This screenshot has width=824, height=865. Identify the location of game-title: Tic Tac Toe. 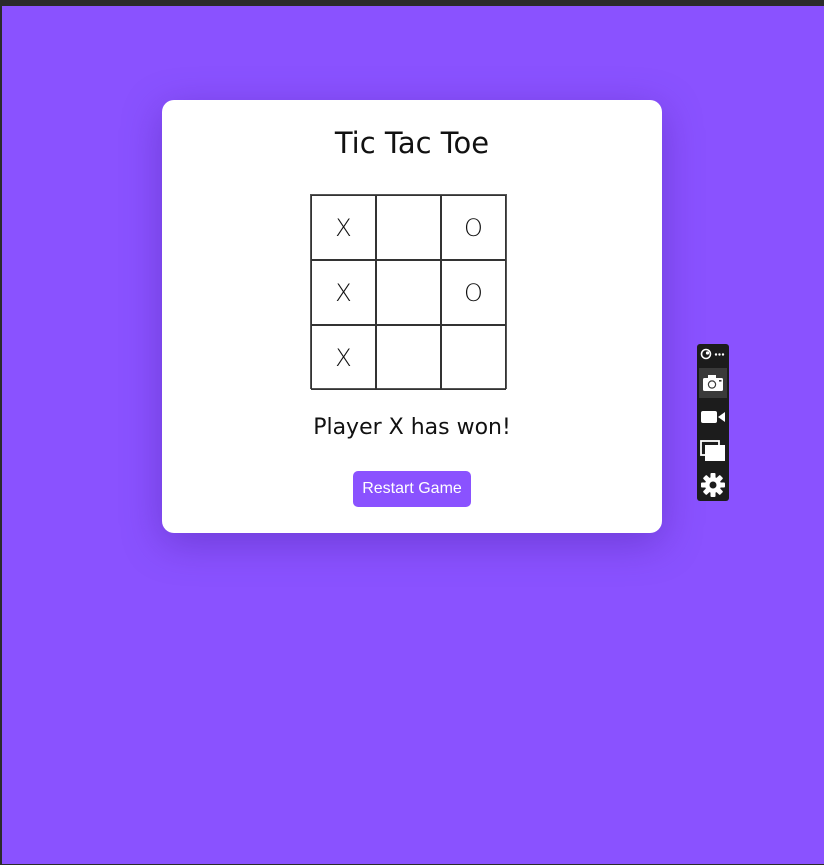
(412, 143).